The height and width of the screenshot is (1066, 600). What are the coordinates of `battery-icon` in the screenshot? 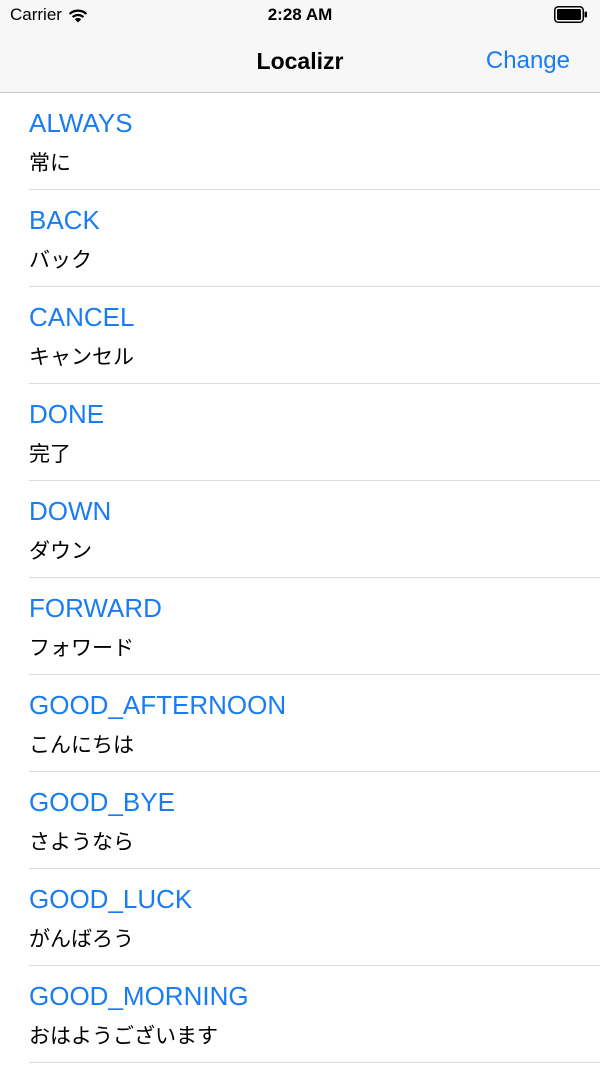 It's located at (571, 14).